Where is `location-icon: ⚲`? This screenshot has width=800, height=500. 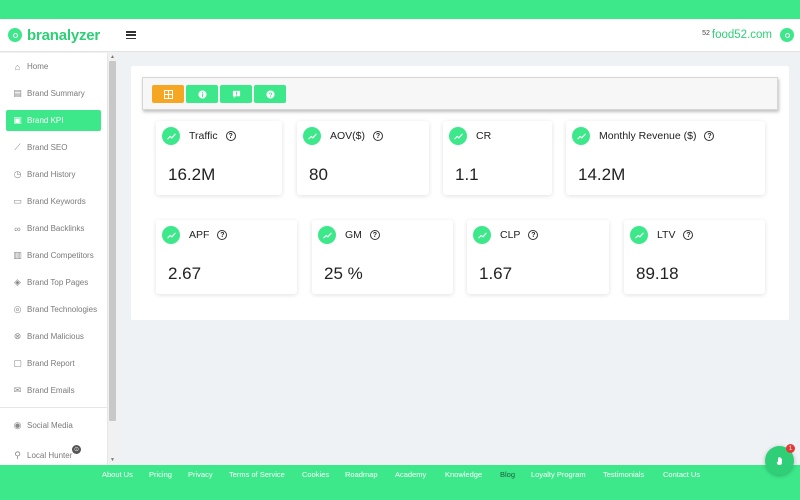 location-icon: ⚲ is located at coordinates (17, 455).